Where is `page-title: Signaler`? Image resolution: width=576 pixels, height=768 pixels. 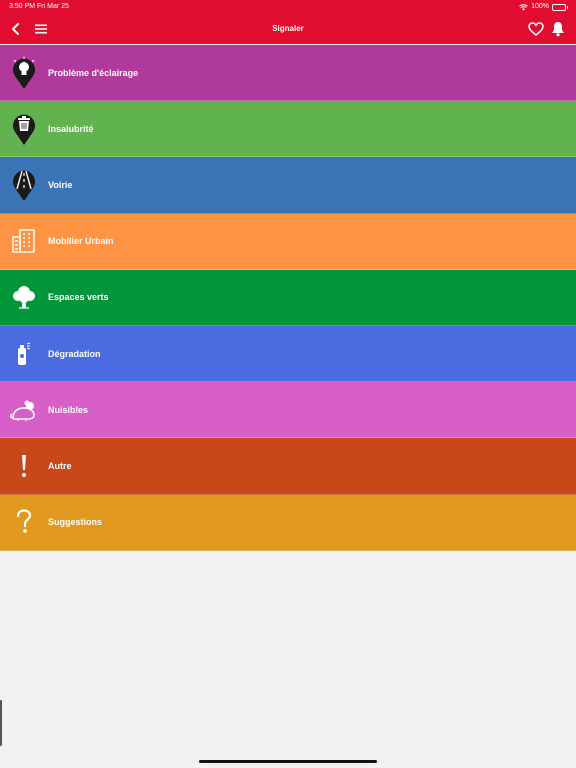
page-title: Signaler is located at coordinates (288, 28).